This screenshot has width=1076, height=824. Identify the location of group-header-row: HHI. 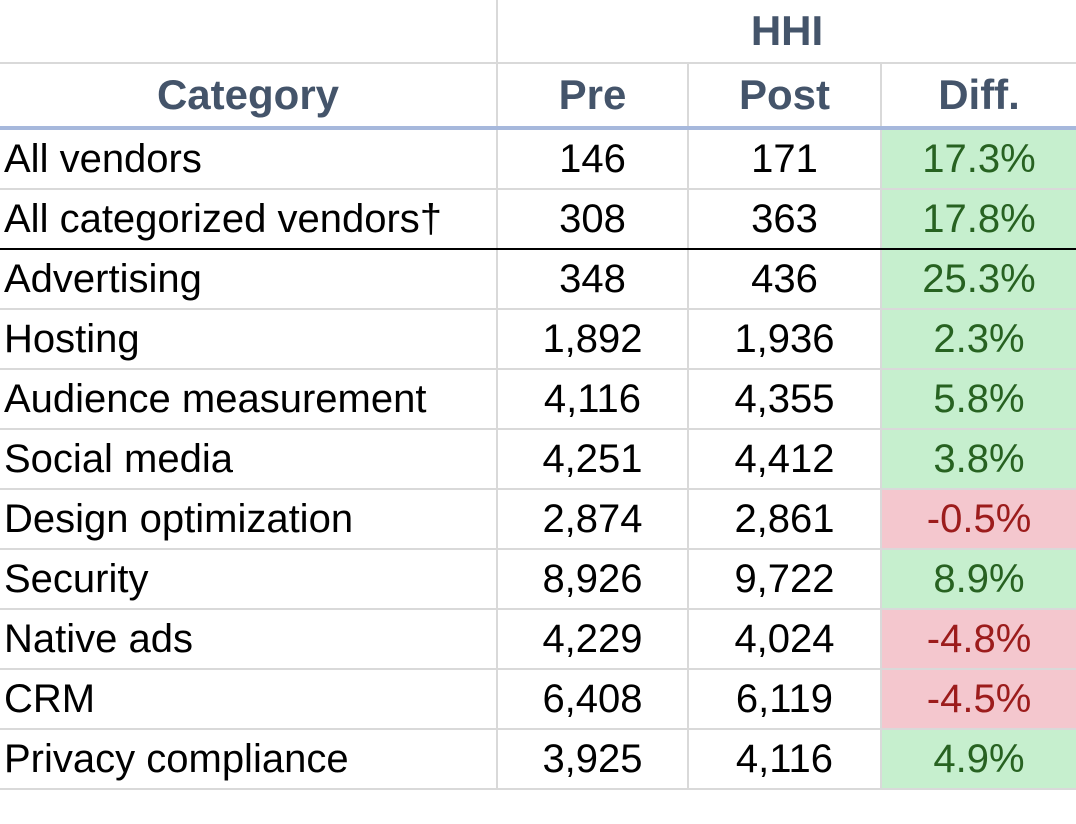
(538, 32).